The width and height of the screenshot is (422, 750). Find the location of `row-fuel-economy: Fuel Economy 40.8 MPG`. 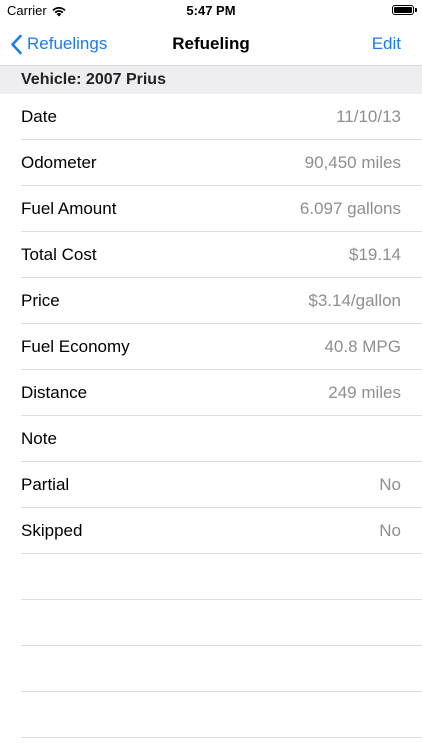

row-fuel-economy: Fuel Economy 40.8 MPG is located at coordinates (211, 347).